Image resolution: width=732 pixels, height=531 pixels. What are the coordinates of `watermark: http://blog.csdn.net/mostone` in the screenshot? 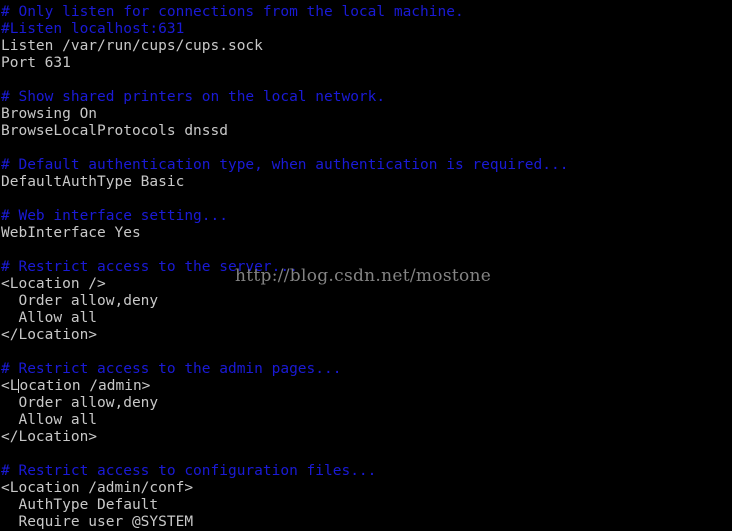 It's located at (363, 276).